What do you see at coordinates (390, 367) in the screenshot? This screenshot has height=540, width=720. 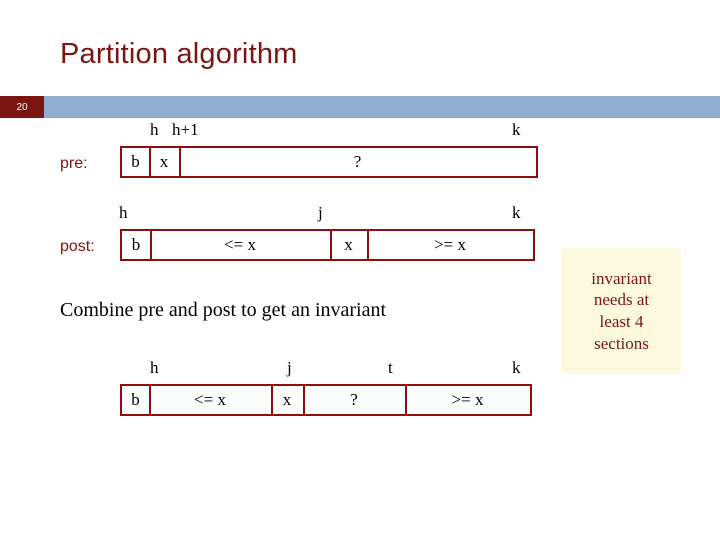 I see `invariant-tick-t: t` at bounding box center [390, 367].